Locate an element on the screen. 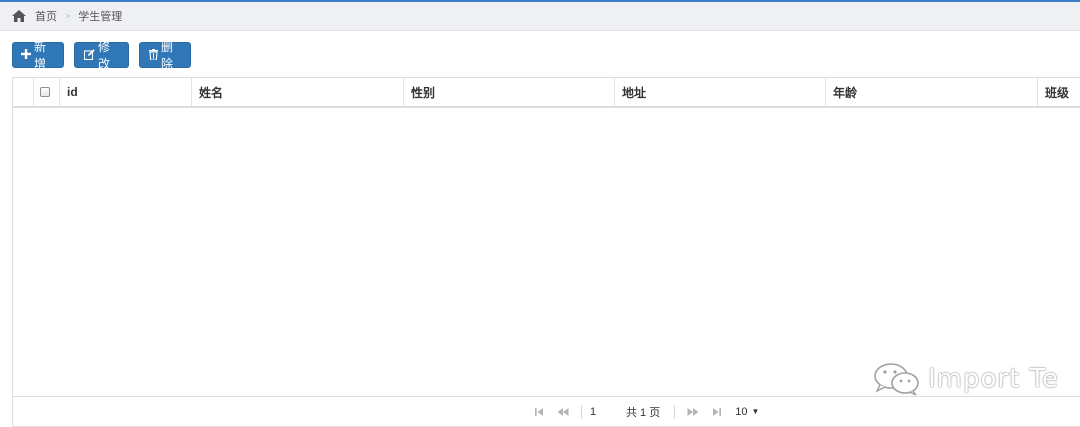 This screenshot has width=1080, height=427. toolbar: 新增 修改 删除 is located at coordinates (106, 55).